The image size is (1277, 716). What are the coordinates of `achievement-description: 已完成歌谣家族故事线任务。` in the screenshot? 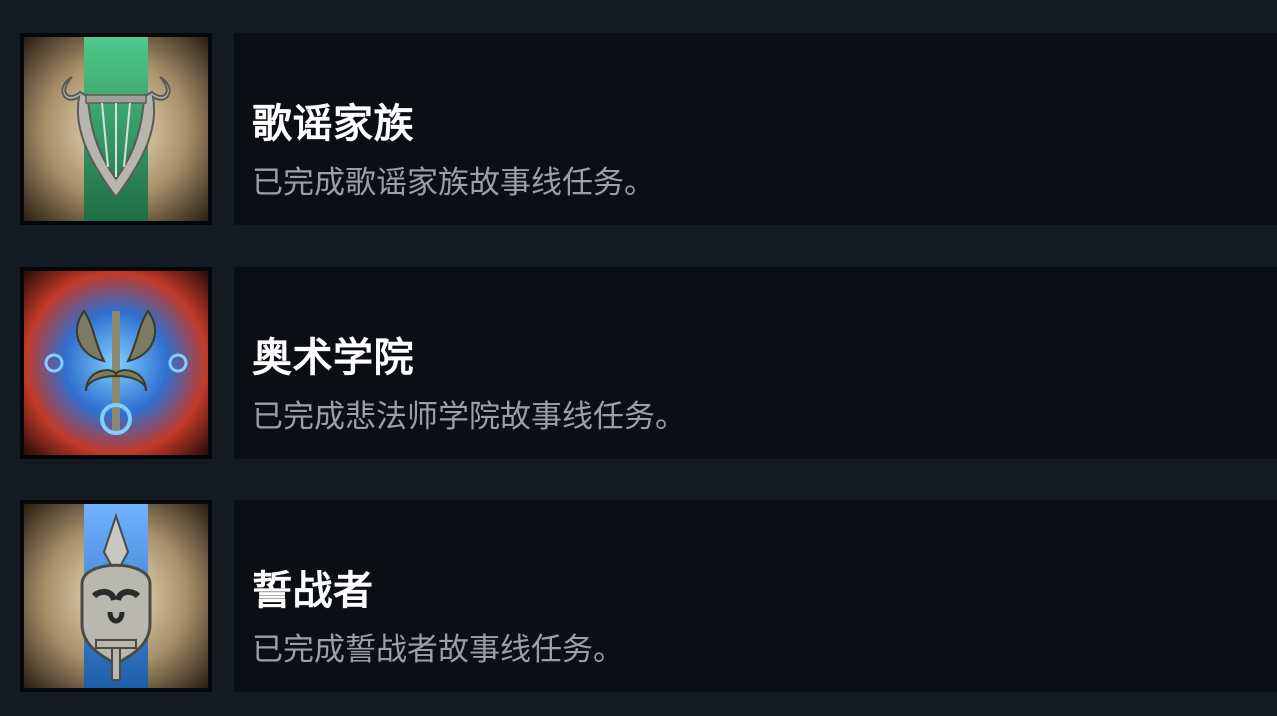 It's located at (453, 183).